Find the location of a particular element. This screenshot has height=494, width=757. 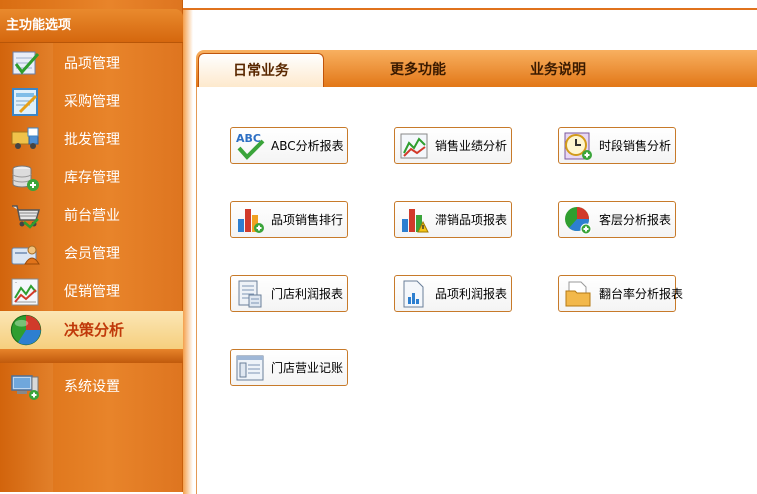

abc-analysis-report-button: ABC ABC分析报表 is located at coordinates (289, 145).